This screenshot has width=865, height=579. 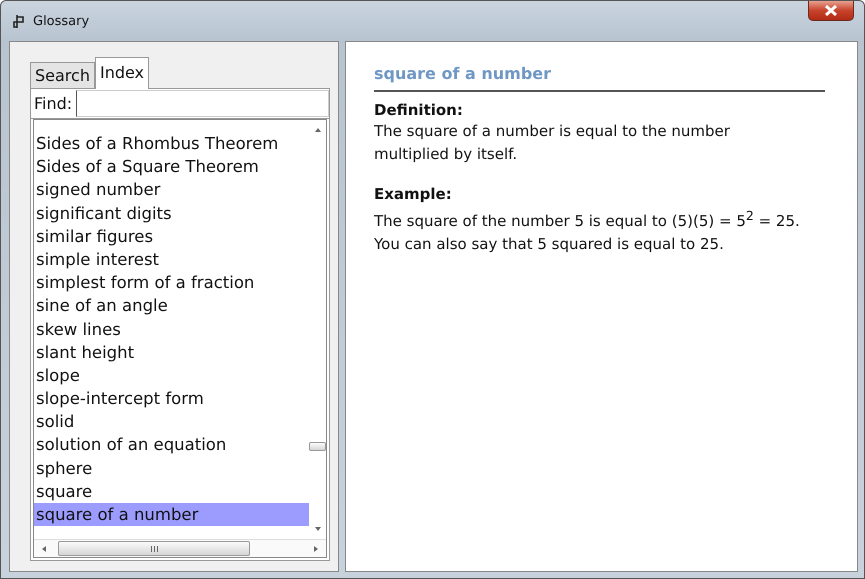 What do you see at coordinates (171, 445) in the screenshot?
I see `index-item: solution of an equation` at bounding box center [171, 445].